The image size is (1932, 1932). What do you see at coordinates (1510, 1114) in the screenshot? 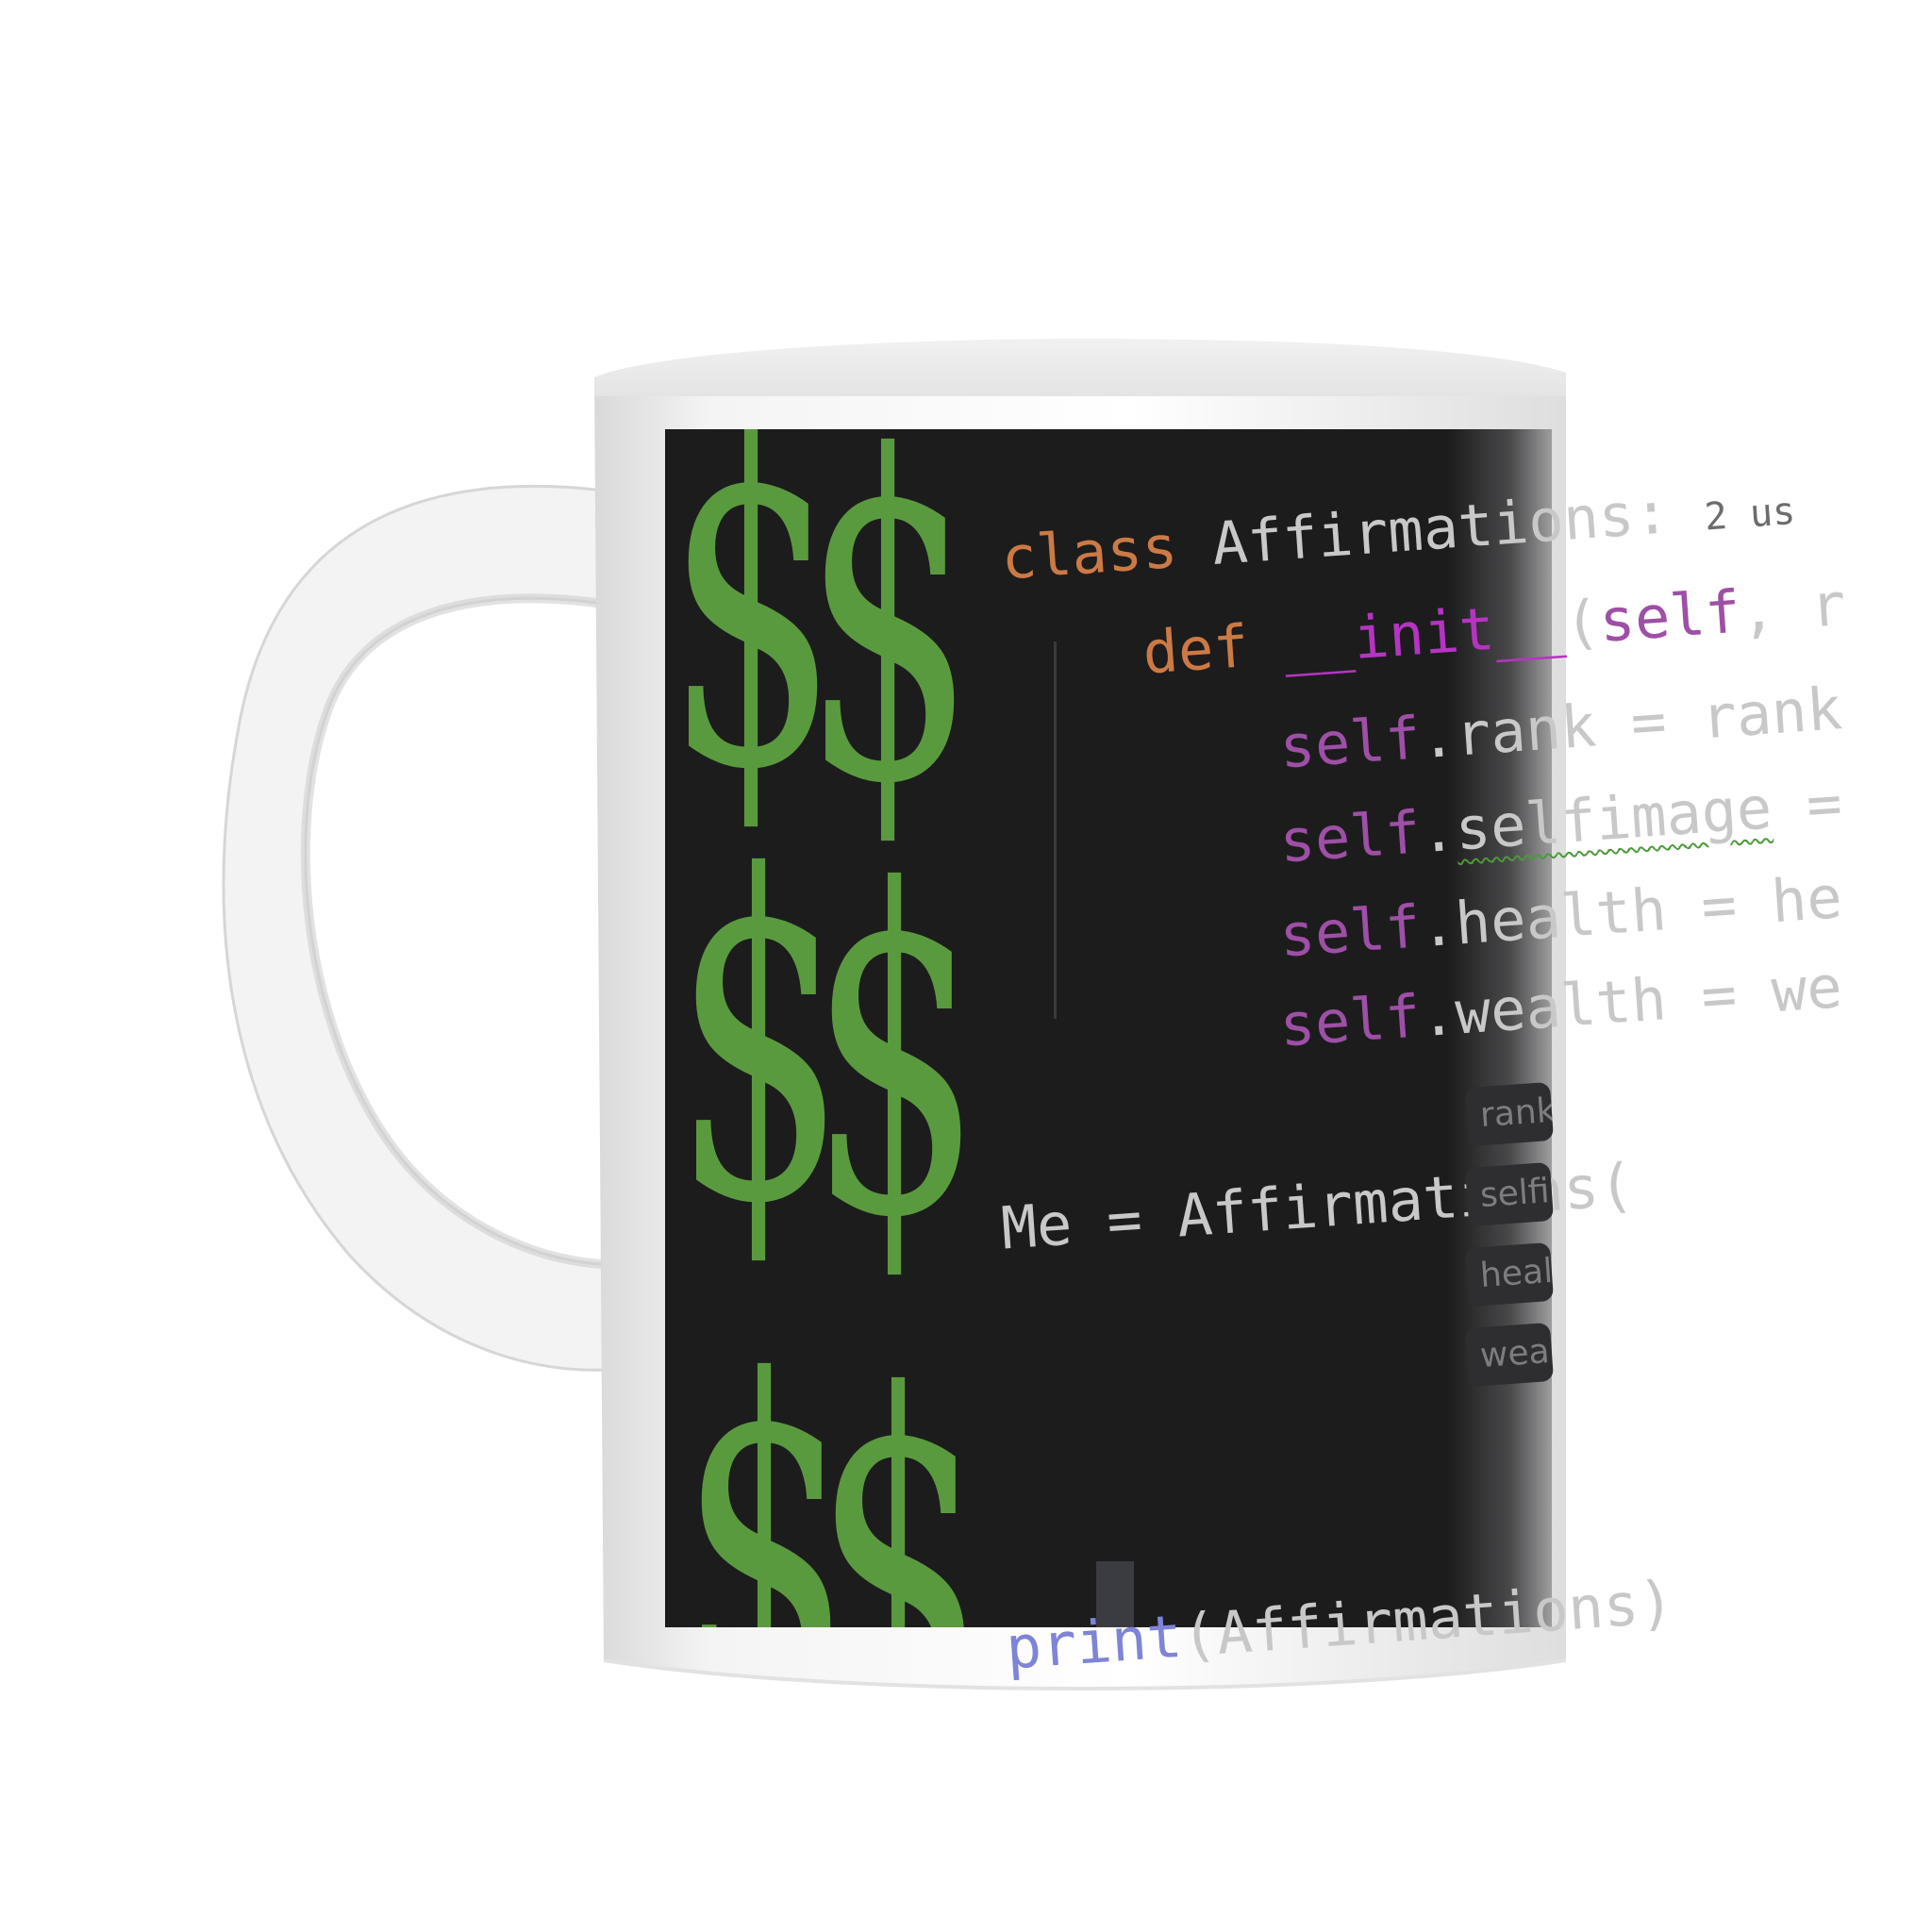
I see `param-hint-rank: rank:` at bounding box center [1510, 1114].